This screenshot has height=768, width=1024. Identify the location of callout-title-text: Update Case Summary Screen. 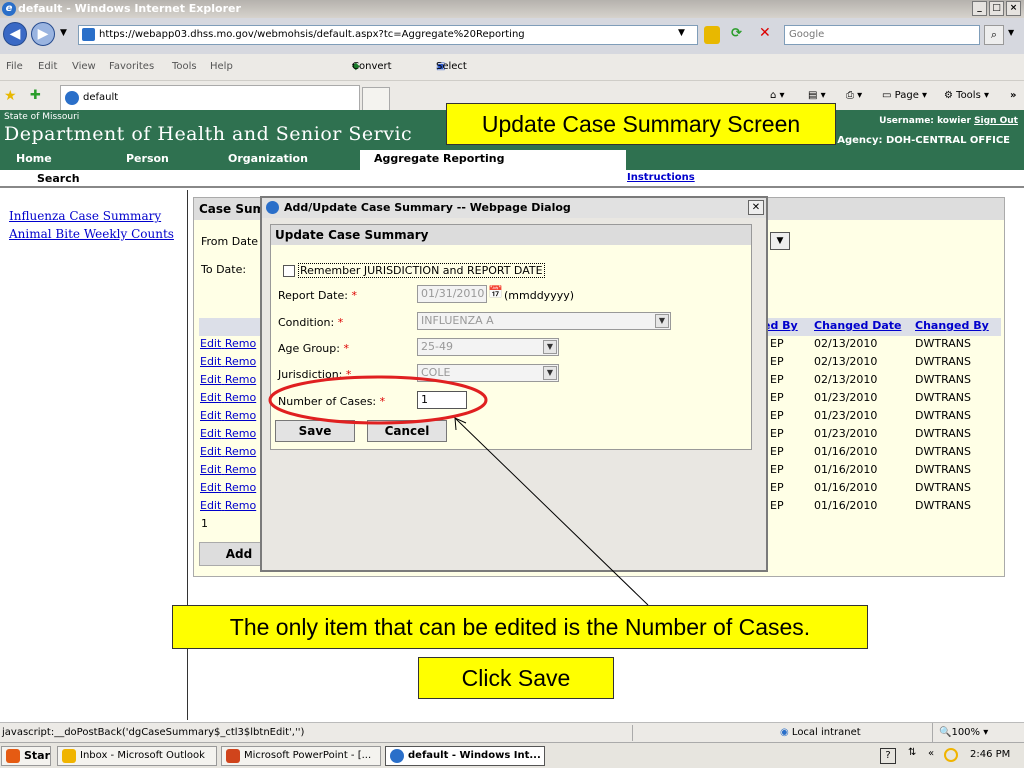
(641, 124).